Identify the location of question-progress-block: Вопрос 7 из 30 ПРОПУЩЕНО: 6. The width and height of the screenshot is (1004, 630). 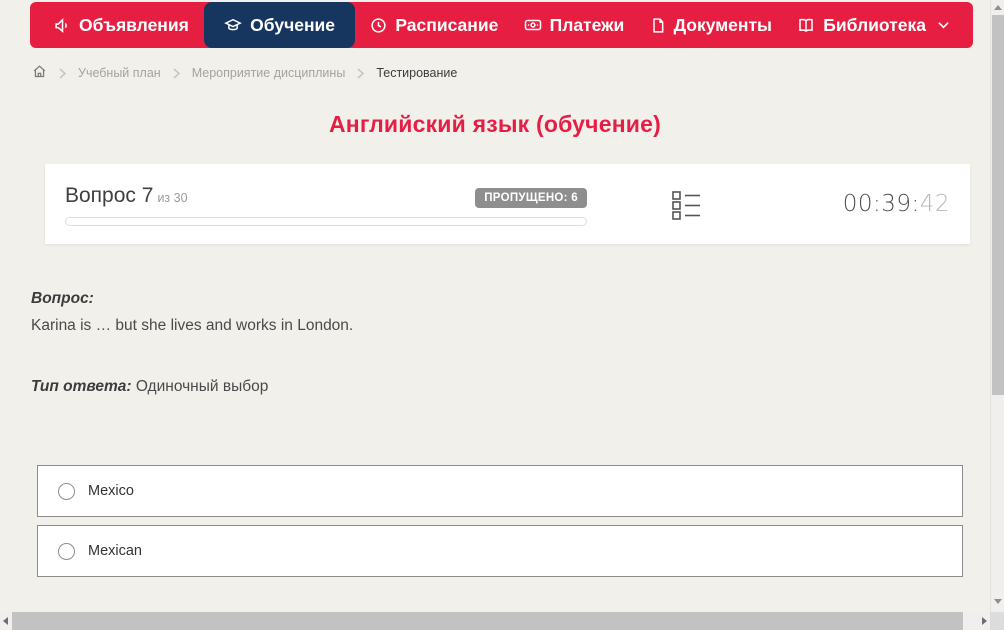
(326, 205).